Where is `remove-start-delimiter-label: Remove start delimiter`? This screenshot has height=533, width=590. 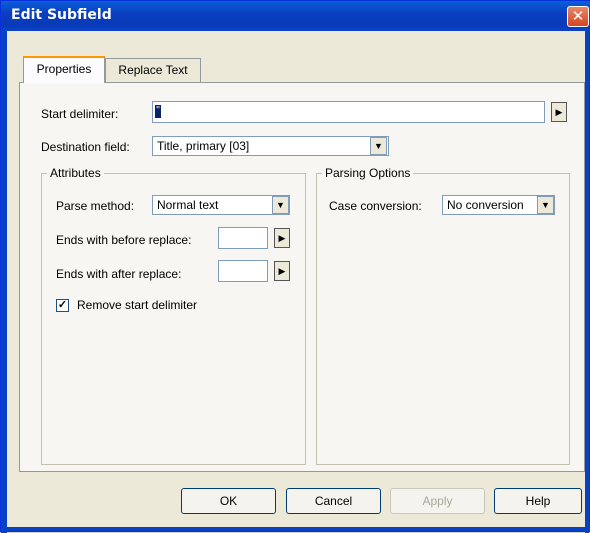 remove-start-delimiter-label: Remove start delimiter is located at coordinates (137, 305).